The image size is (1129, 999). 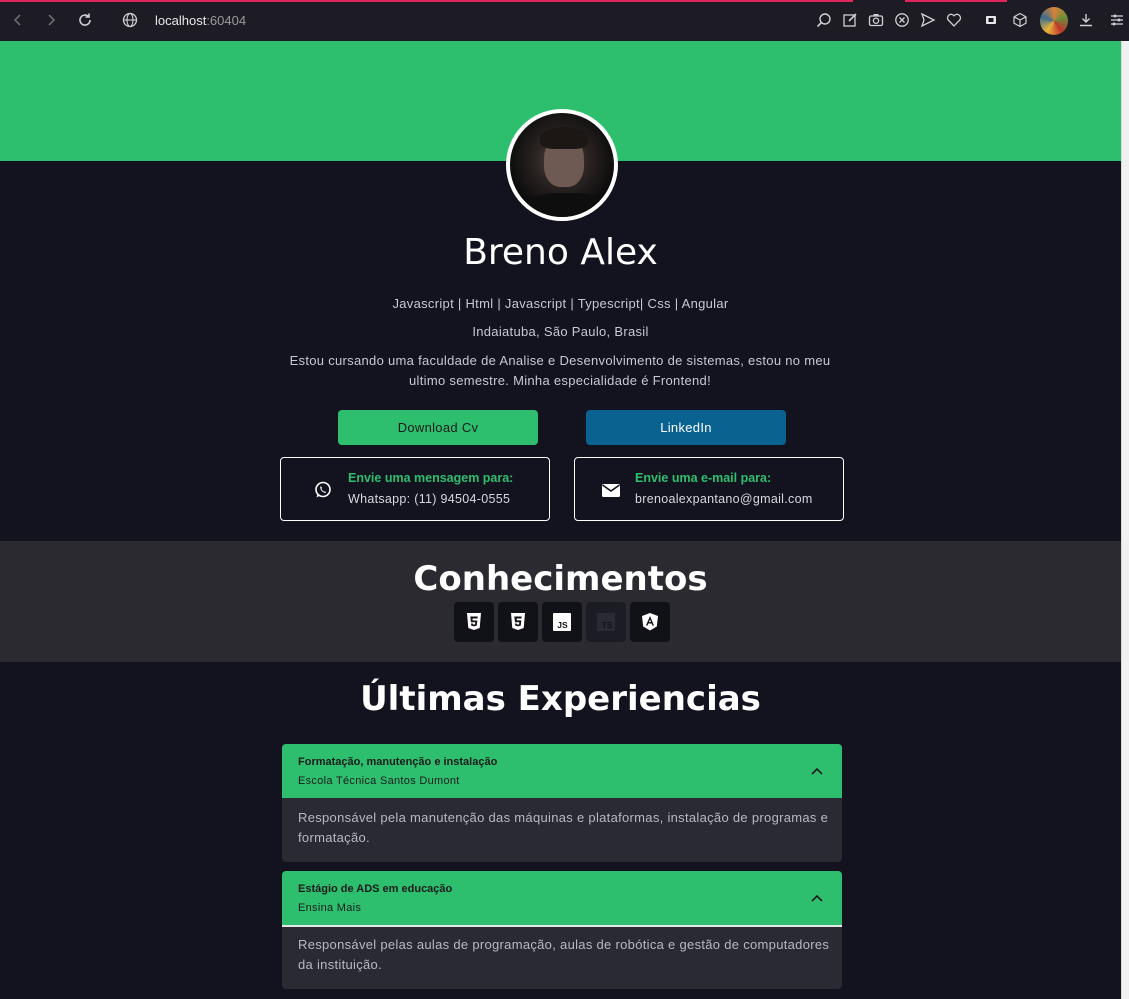 I want to click on email-contact-value: brenoalexpantano@gmail.com, so click(x=724, y=499).